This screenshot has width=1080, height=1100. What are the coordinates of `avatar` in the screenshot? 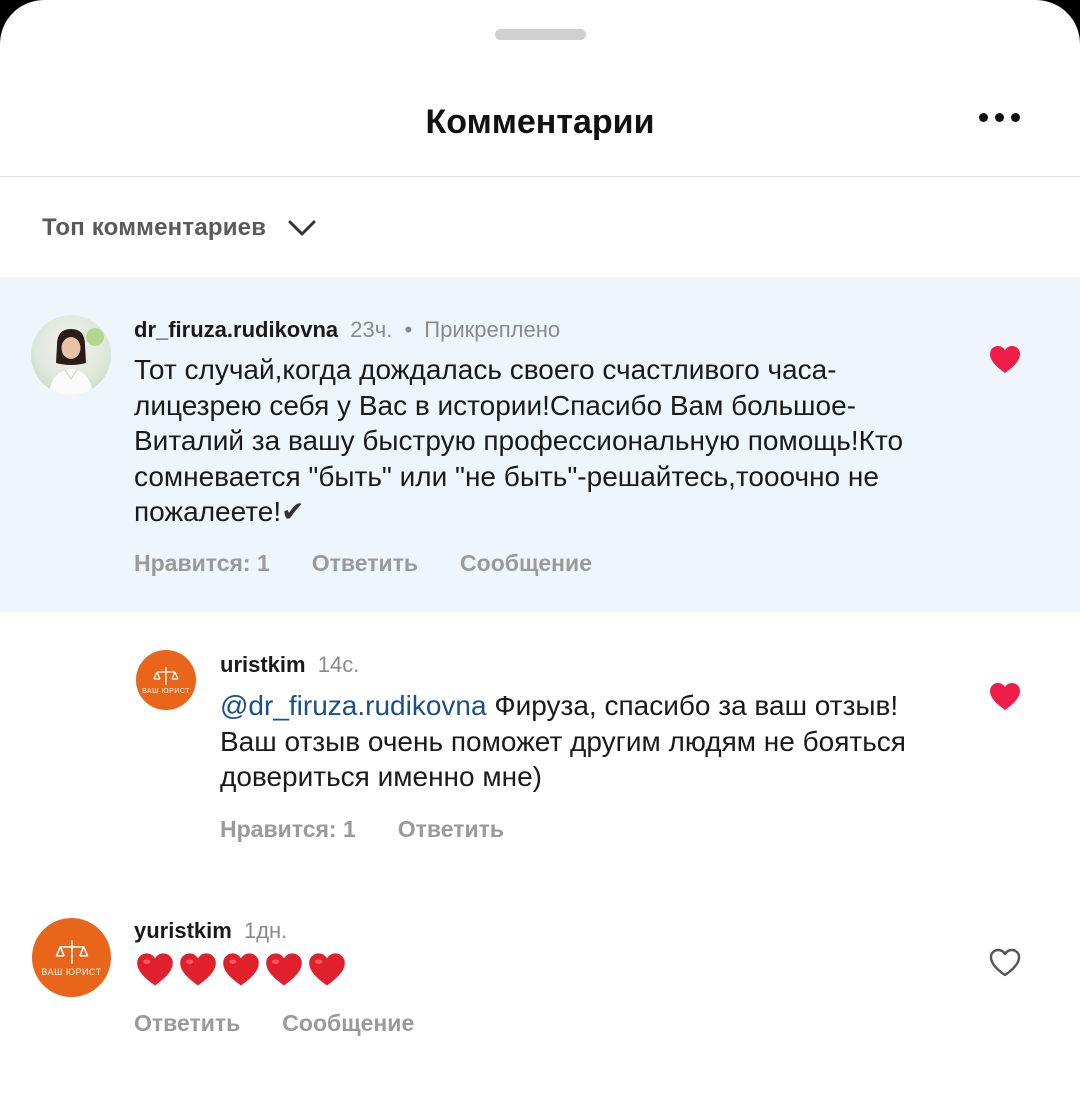 It's located at (71, 355).